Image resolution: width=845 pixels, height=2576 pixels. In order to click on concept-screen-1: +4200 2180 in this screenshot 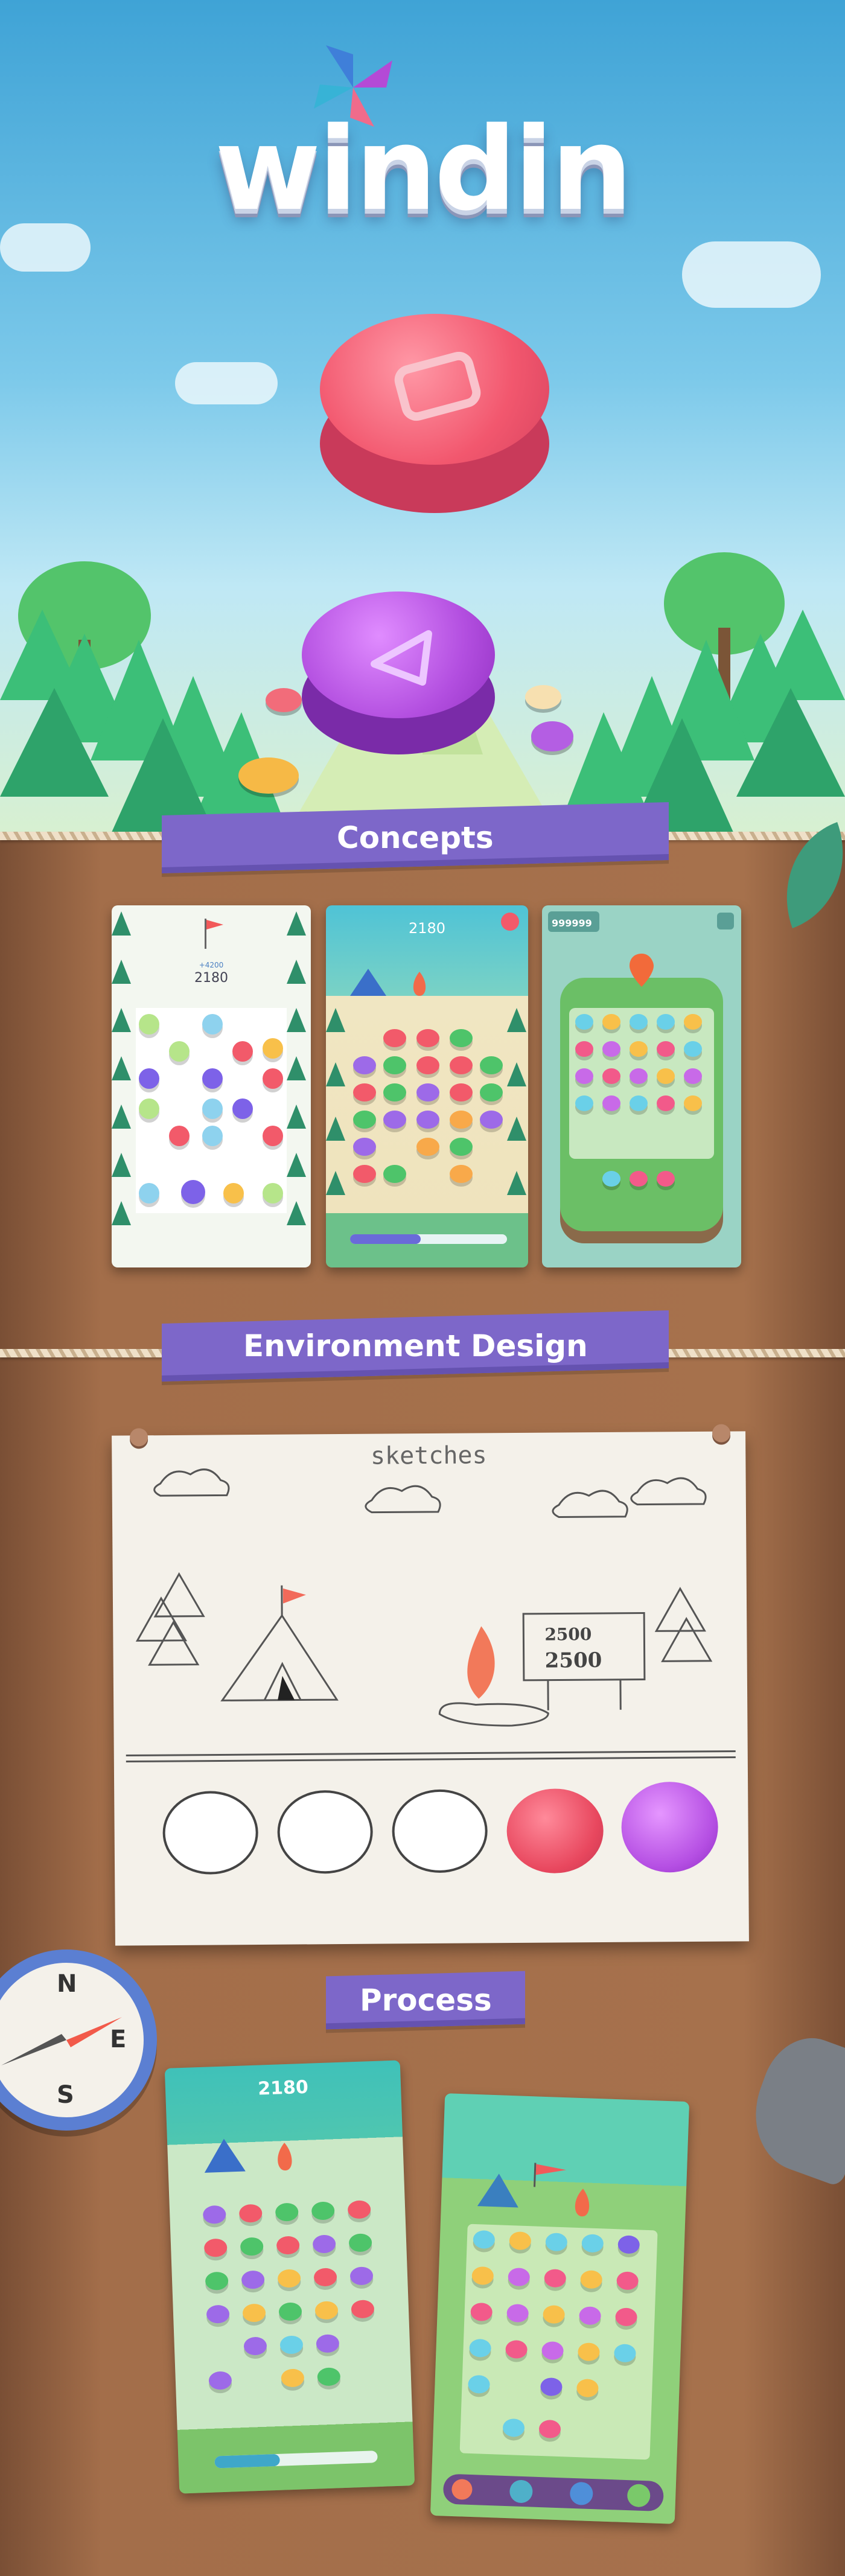, I will do `click(211, 1086)`.